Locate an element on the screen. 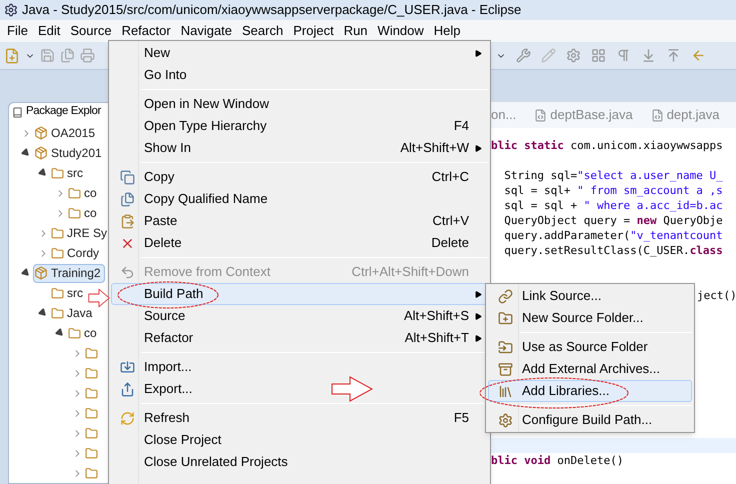 Image resolution: width=736 pixels, height=484 pixels. code-line: String sql="select a.user_name U_ is located at coordinates (613, 175).